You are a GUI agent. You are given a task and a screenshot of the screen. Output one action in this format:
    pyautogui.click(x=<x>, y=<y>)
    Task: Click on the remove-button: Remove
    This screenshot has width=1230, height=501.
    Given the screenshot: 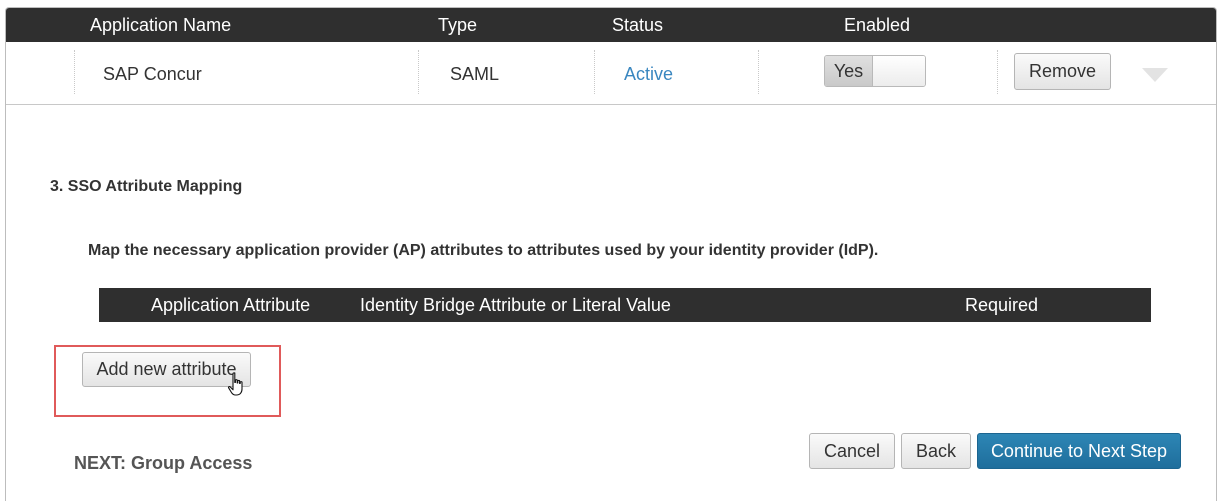 What is the action you would take?
    pyautogui.click(x=1062, y=71)
    